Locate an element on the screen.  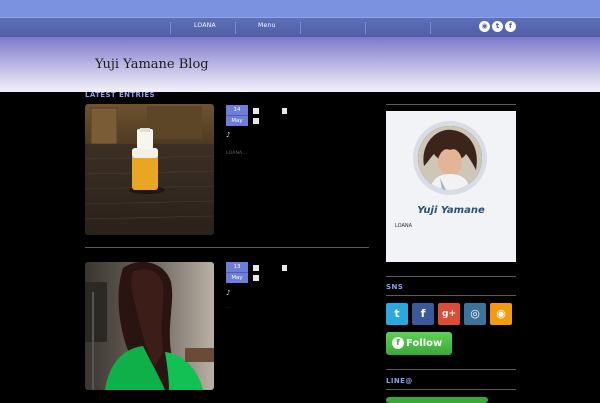
hair-photo is located at coordinates (149, 326).